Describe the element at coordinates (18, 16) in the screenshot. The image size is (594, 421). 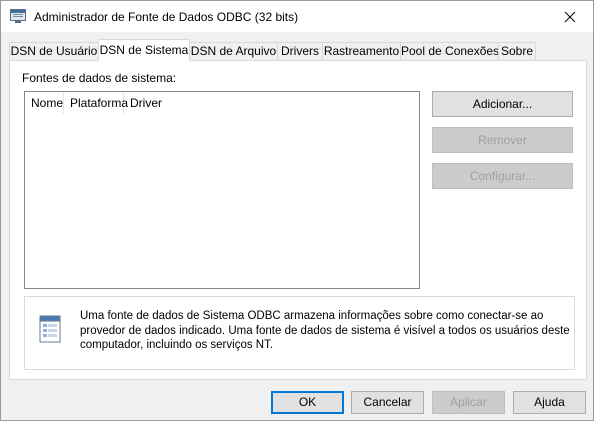
I see `odbc-app-icon` at that location.